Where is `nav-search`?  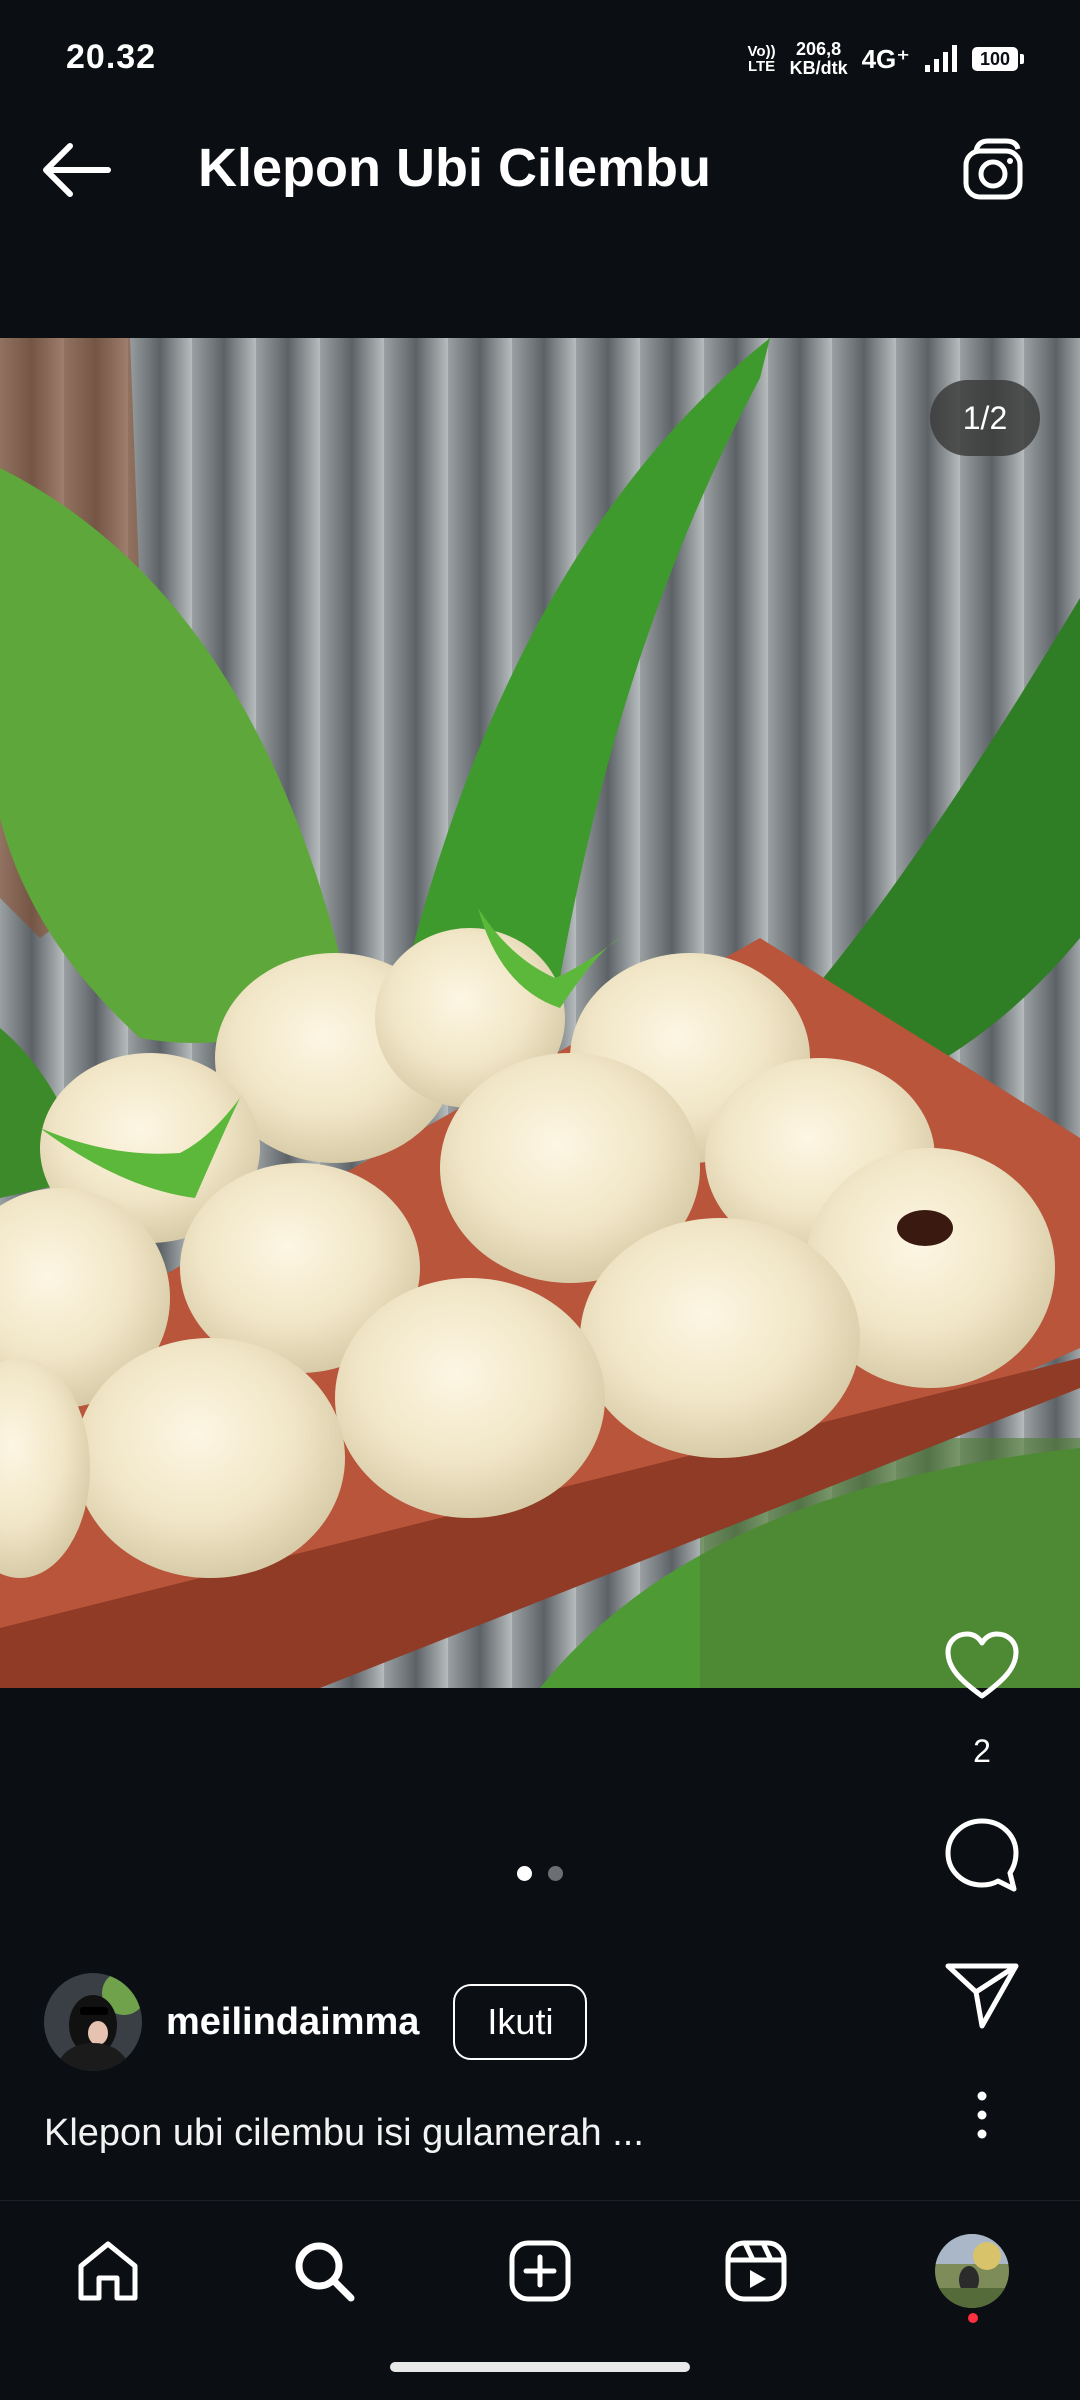
nav-search is located at coordinates (324, 2271).